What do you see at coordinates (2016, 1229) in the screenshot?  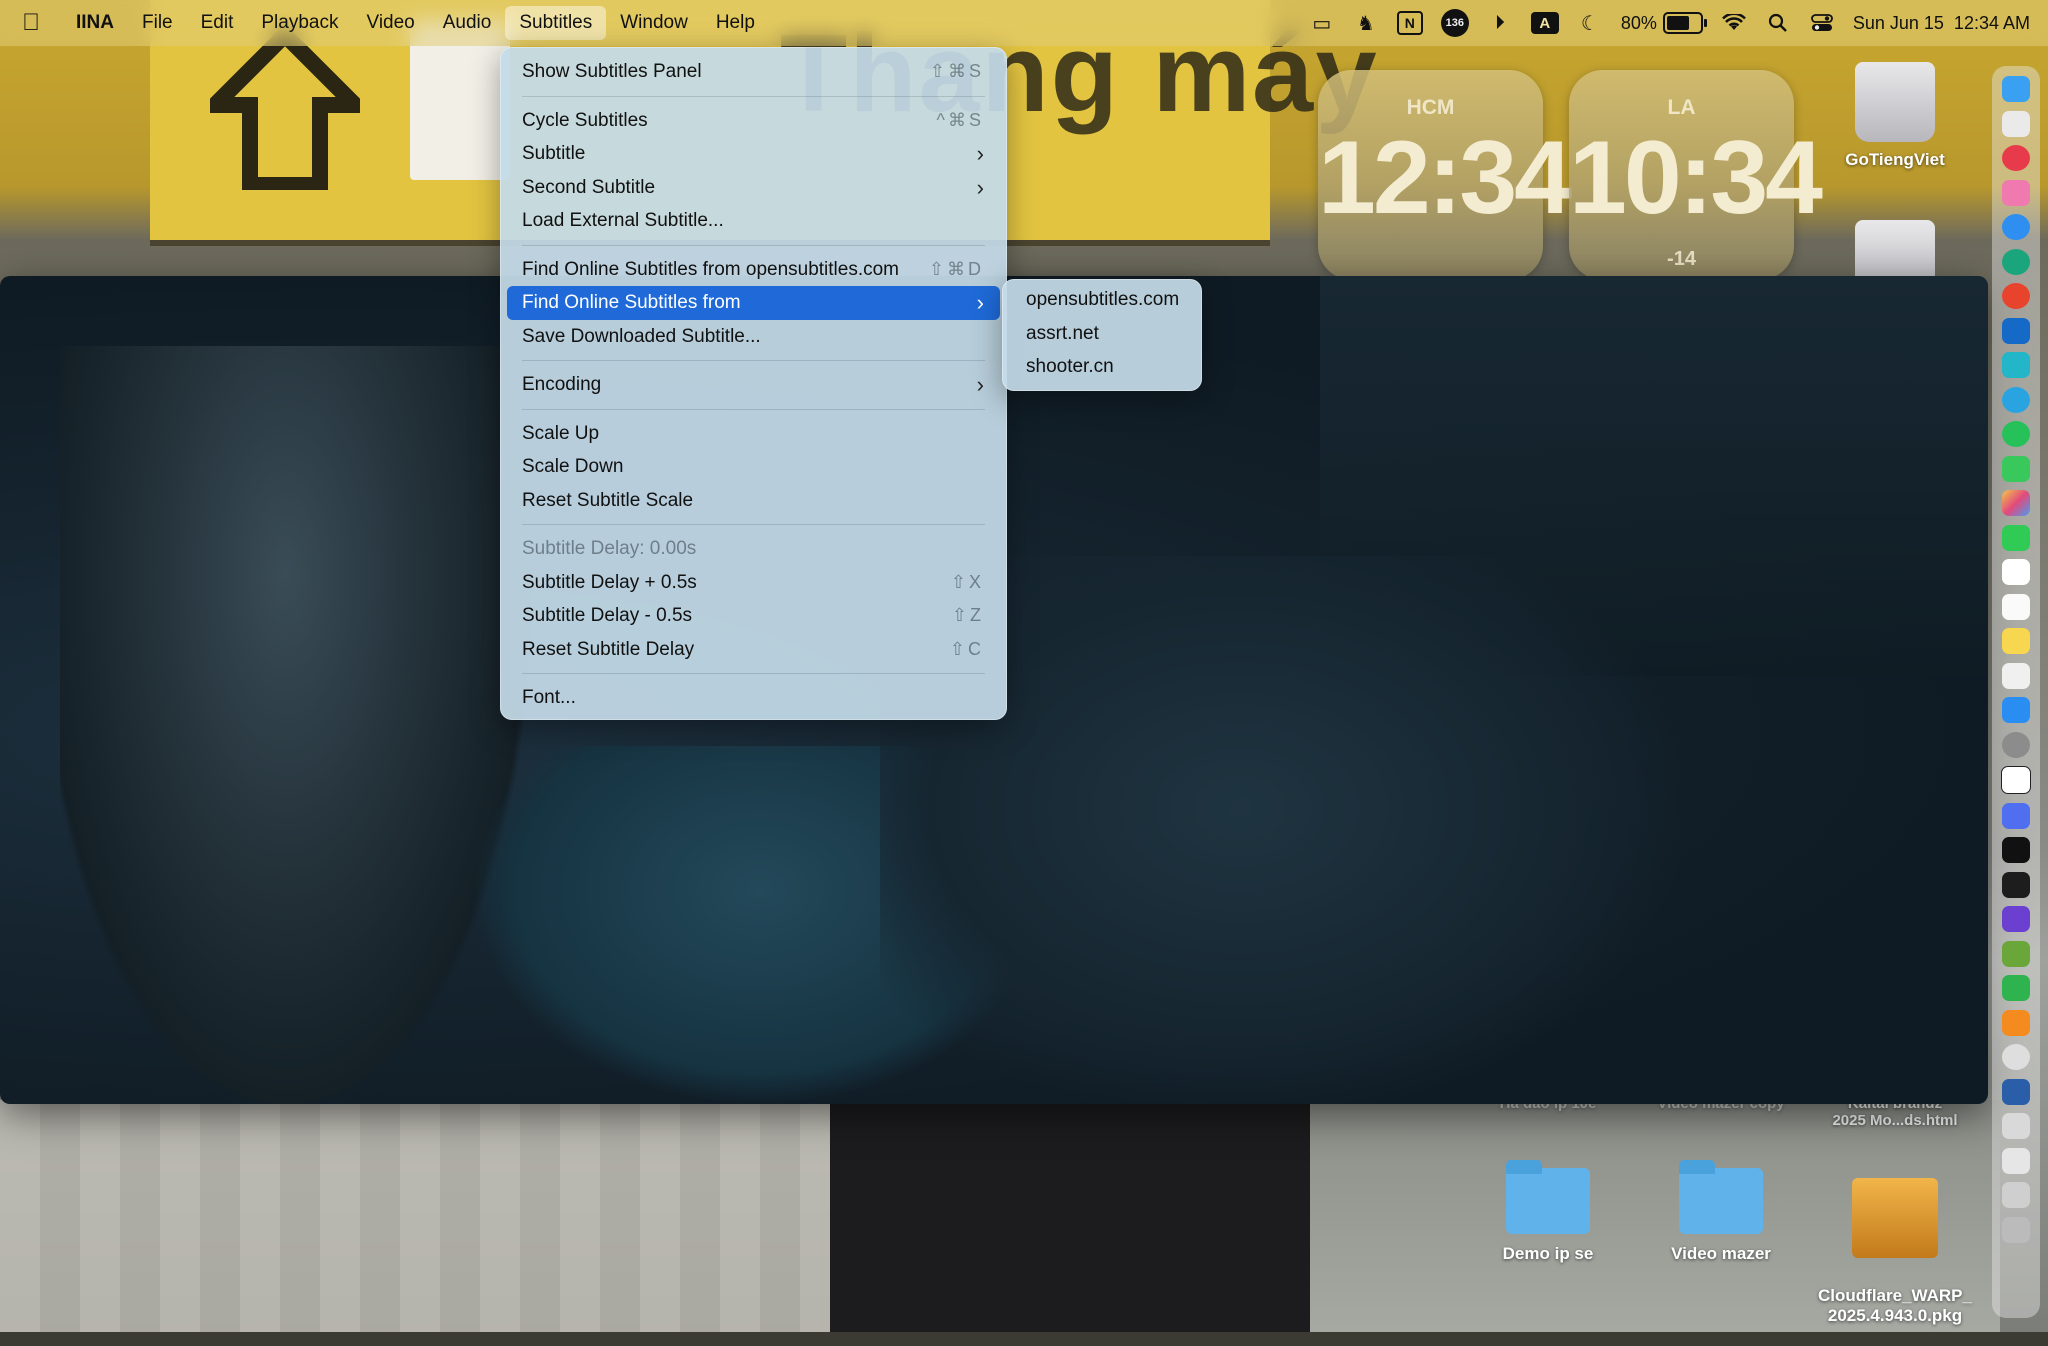 I see `trash-icon` at bounding box center [2016, 1229].